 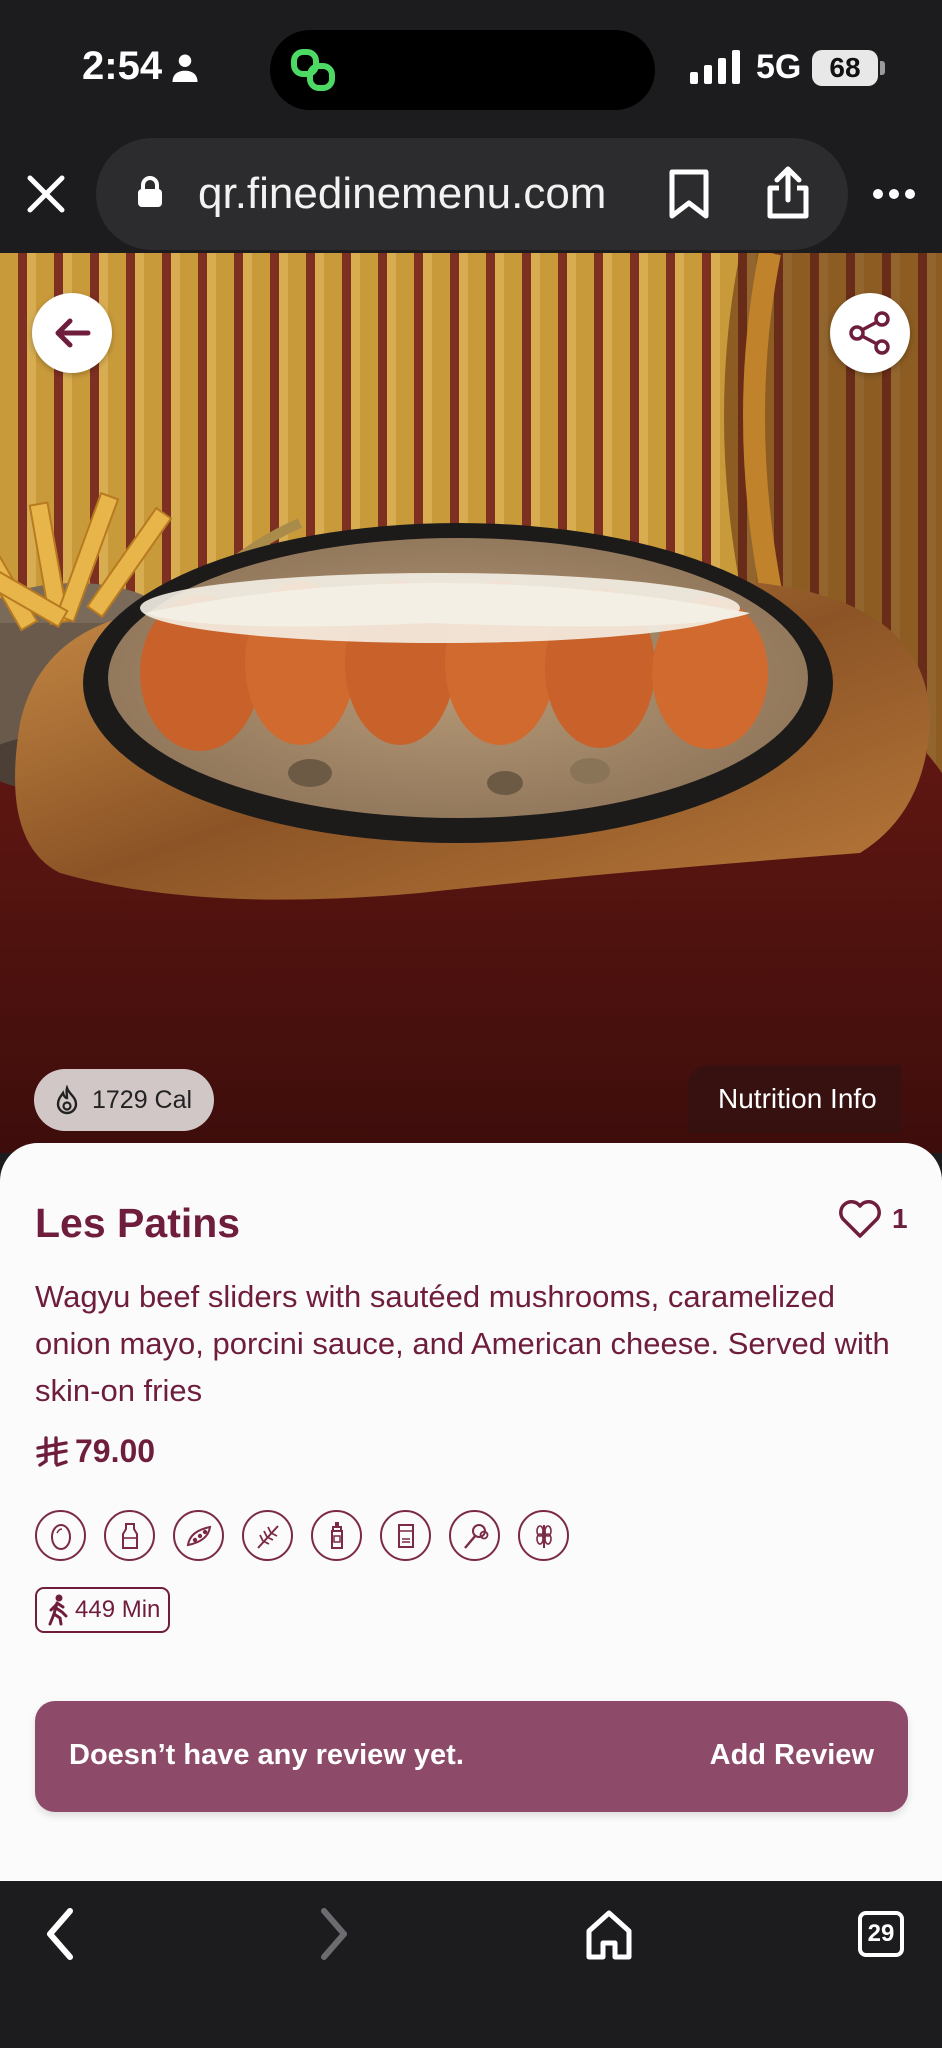 What do you see at coordinates (848, 68) in the screenshot?
I see `battery-indicator: 68` at bounding box center [848, 68].